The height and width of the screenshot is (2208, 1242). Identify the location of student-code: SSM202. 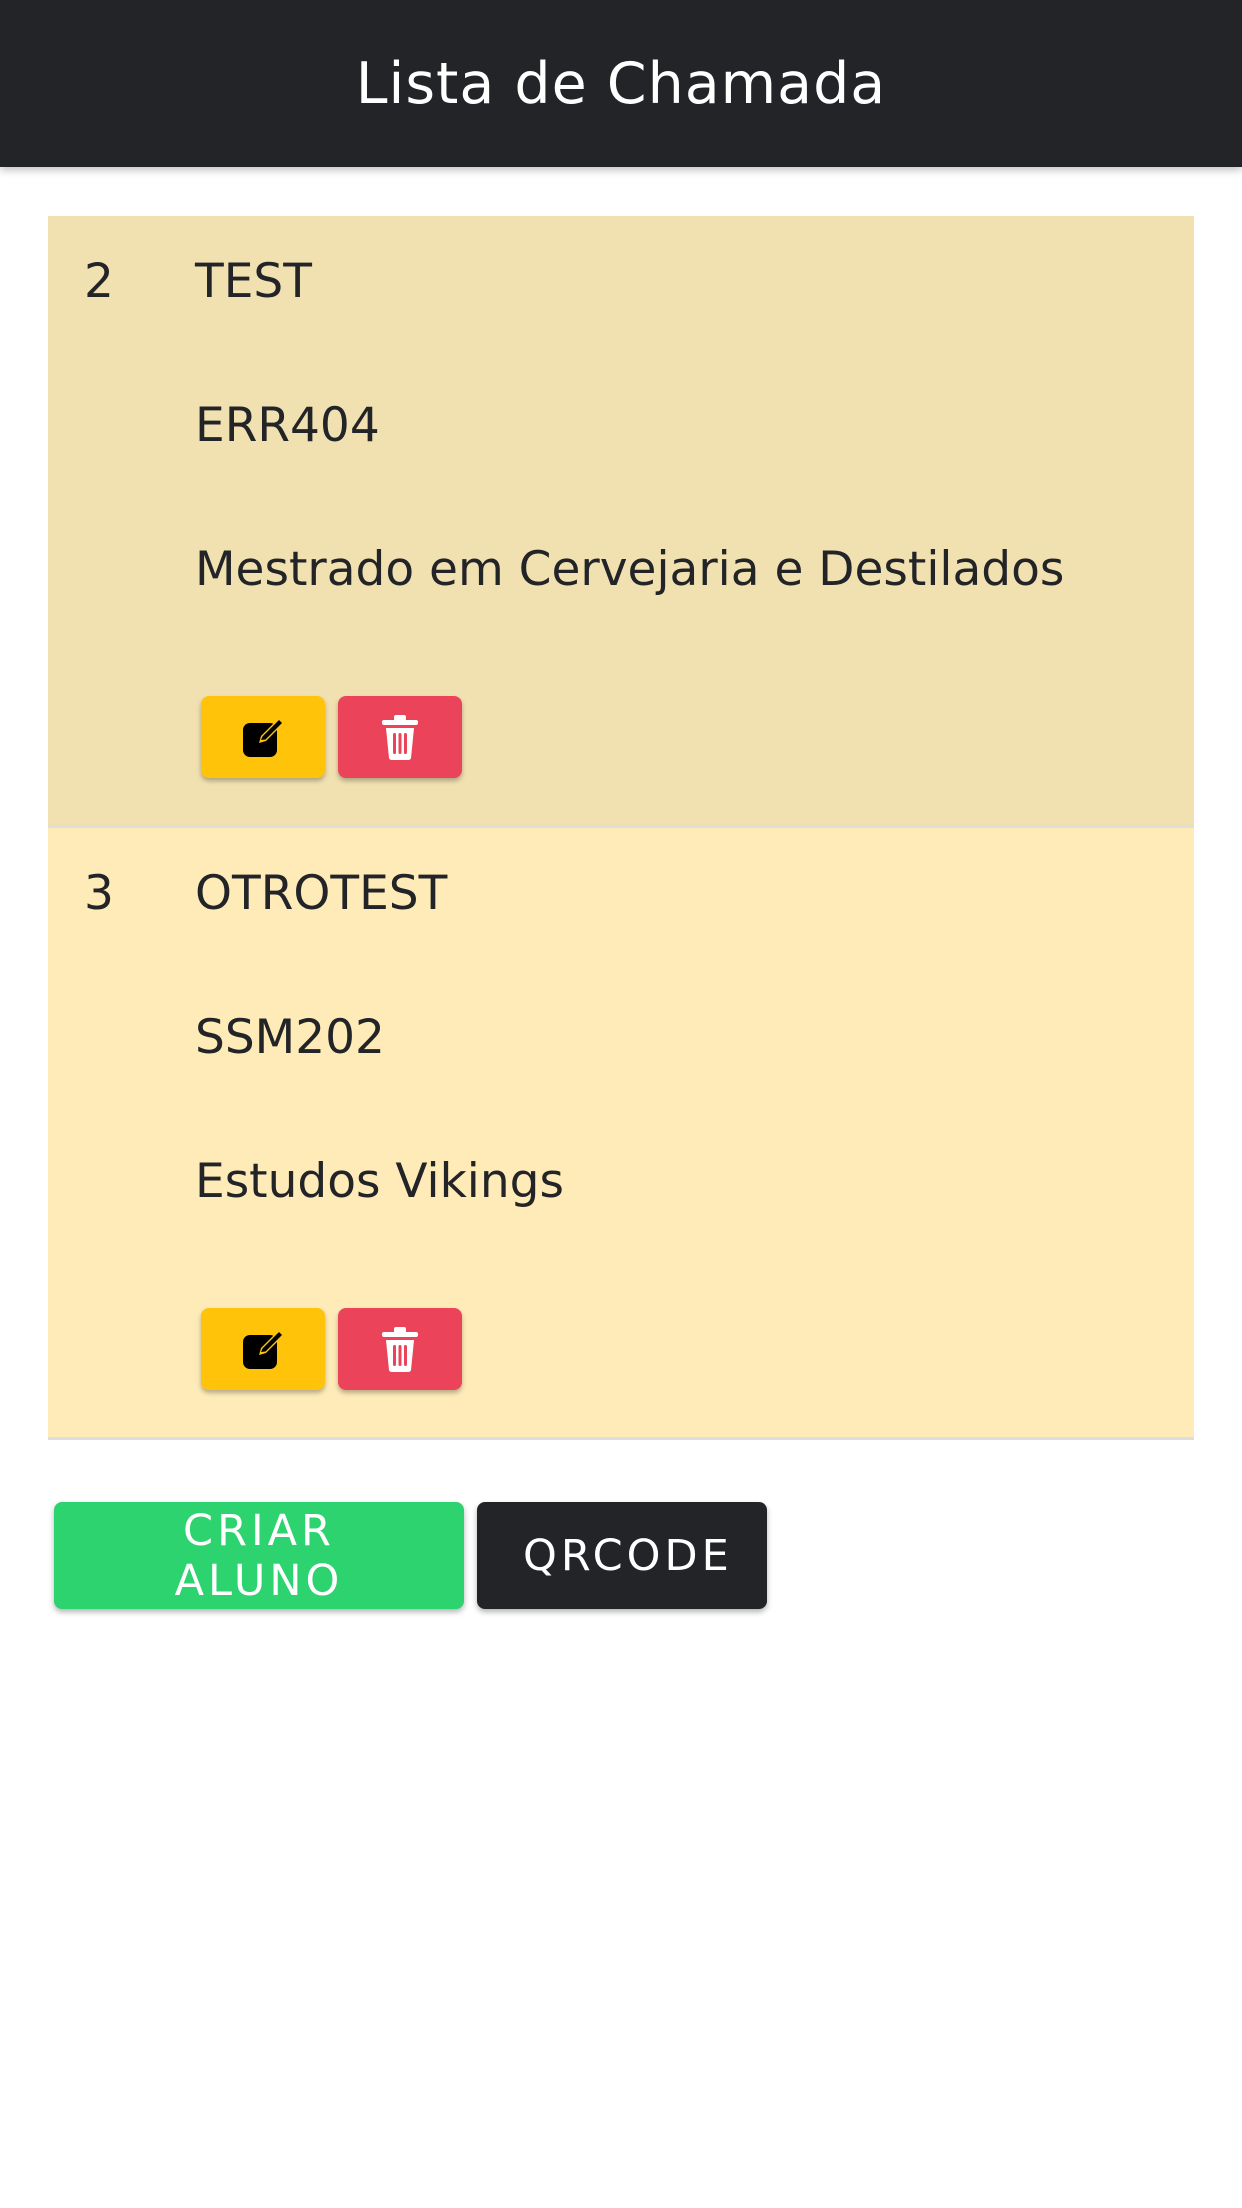
(290, 1037).